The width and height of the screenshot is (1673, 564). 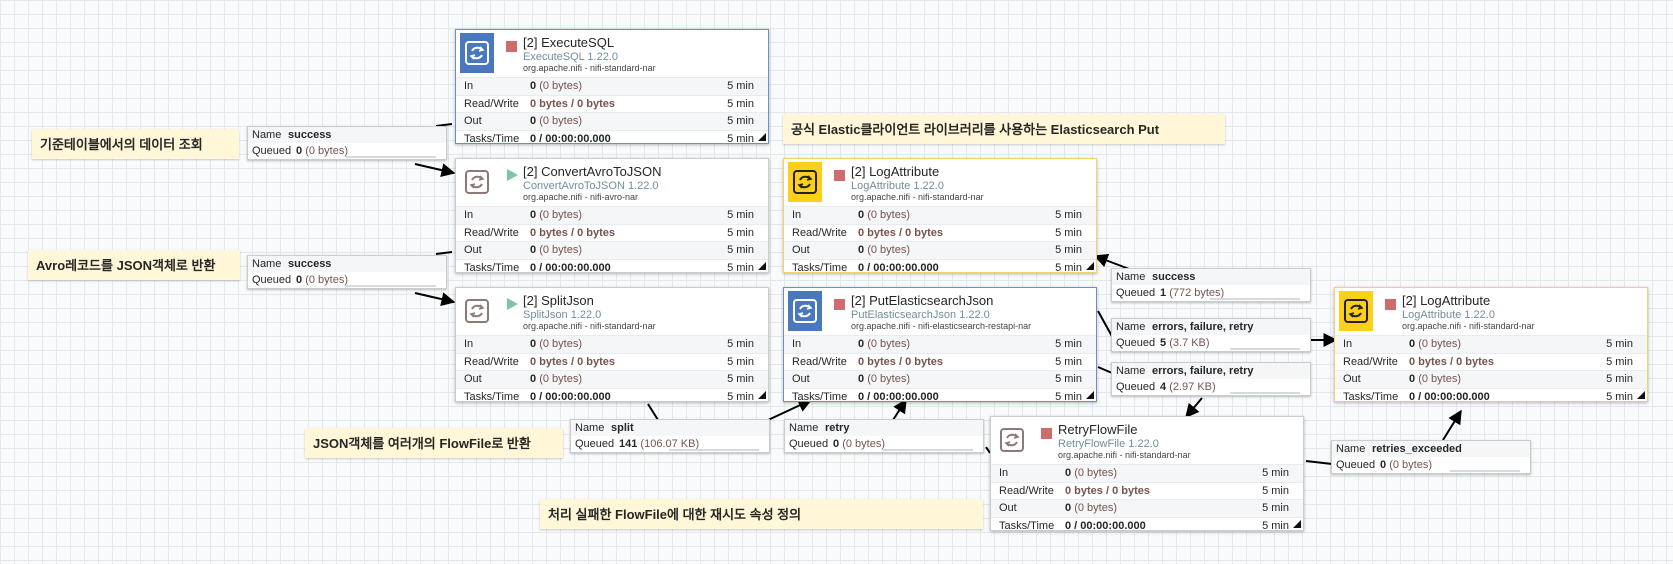 I want to click on canvas-label: Avro레코드를 JSON객체로 반환, so click(x=134, y=265).